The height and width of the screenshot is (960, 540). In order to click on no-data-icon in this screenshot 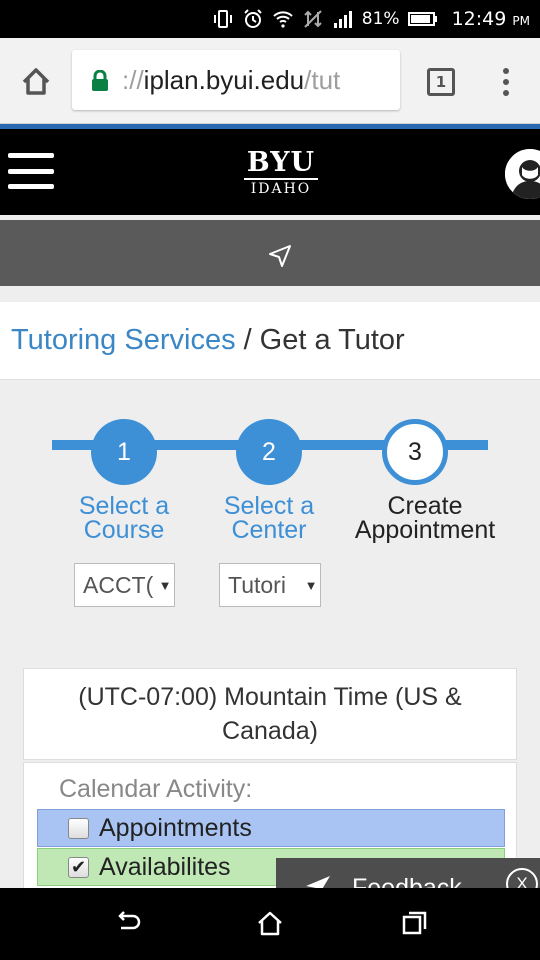, I will do `click(313, 19)`.